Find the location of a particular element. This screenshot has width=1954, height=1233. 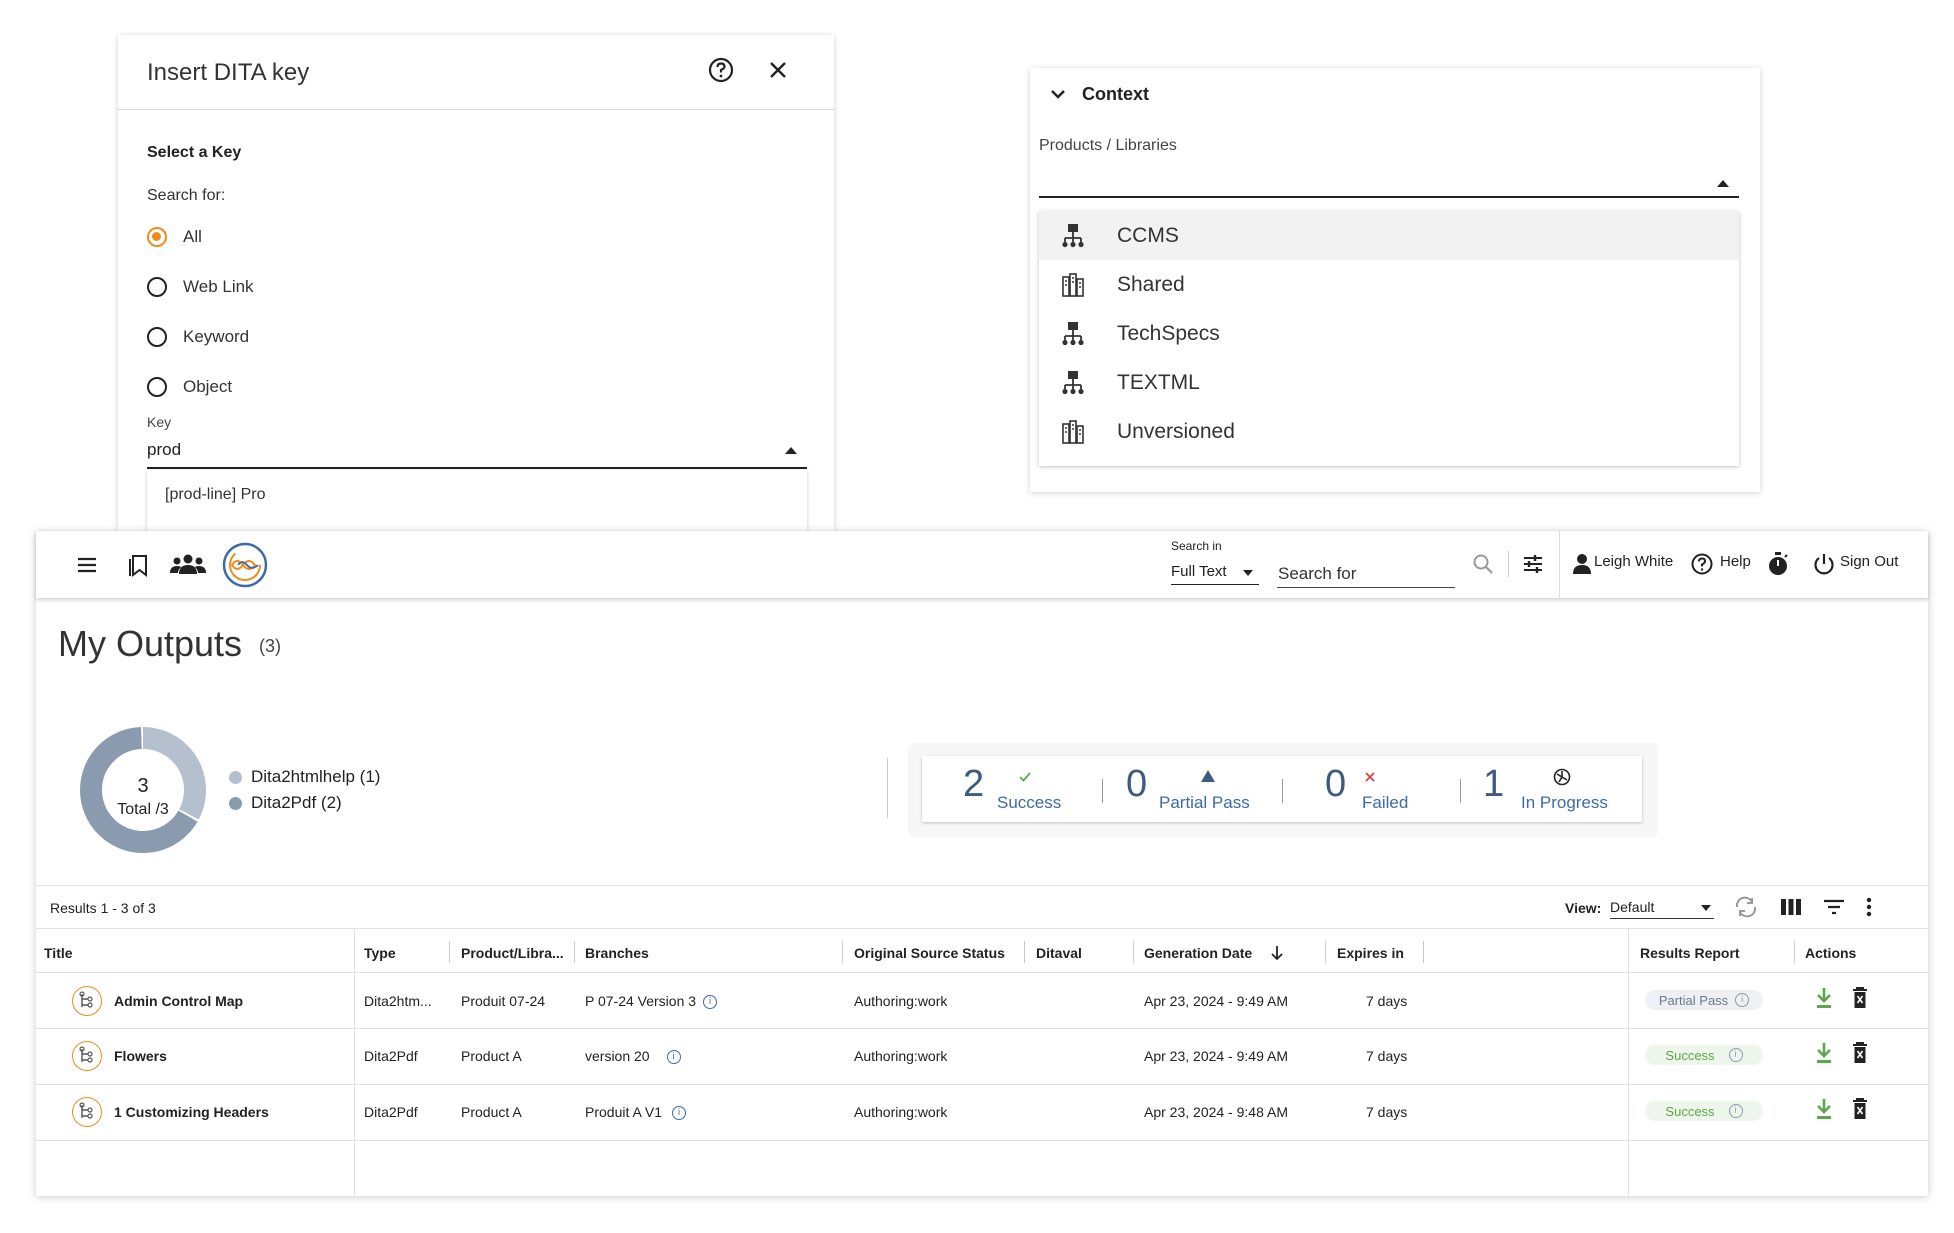

failed-label: Failed is located at coordinates (1385, 803).